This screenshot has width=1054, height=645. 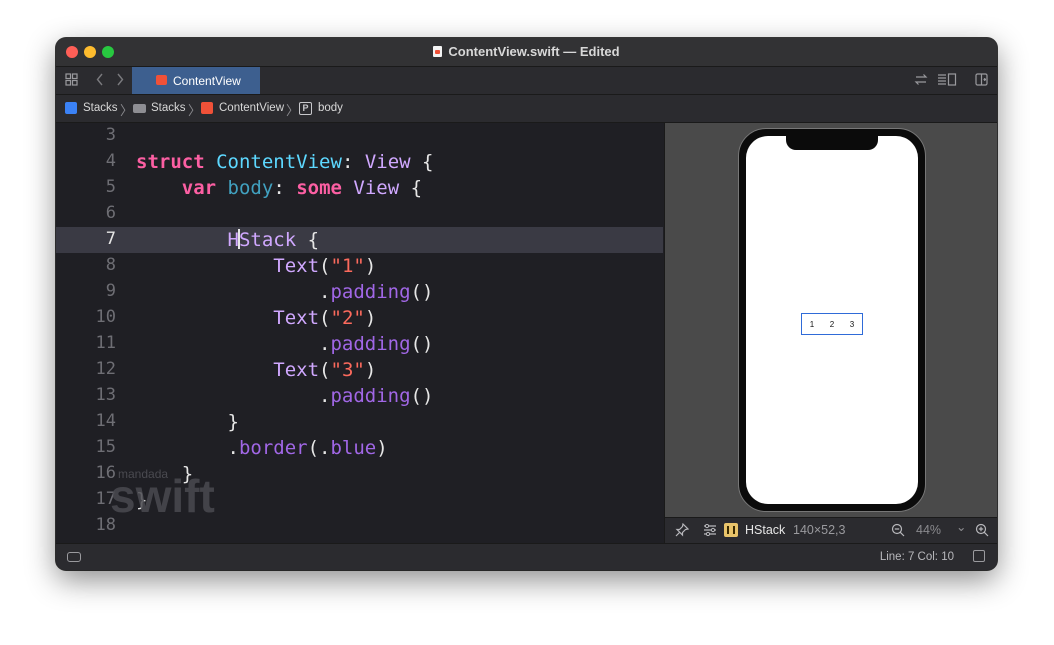 I want to click on preview-hstack: 1 2 3, so click(x=832, y=324).